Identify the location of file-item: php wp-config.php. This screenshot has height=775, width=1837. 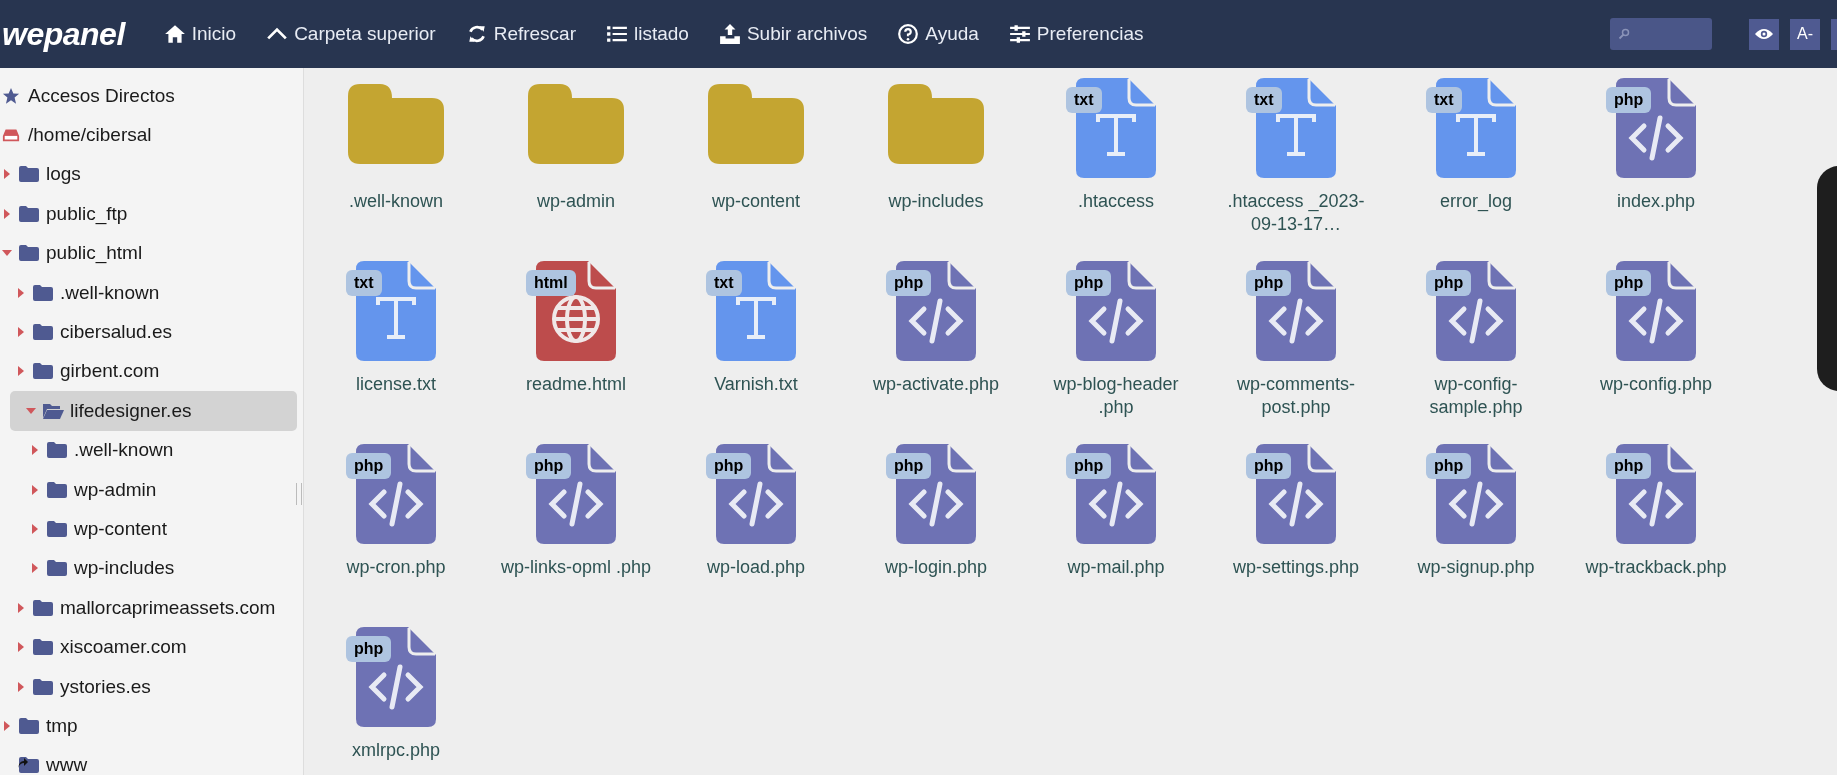
(1656, 350).